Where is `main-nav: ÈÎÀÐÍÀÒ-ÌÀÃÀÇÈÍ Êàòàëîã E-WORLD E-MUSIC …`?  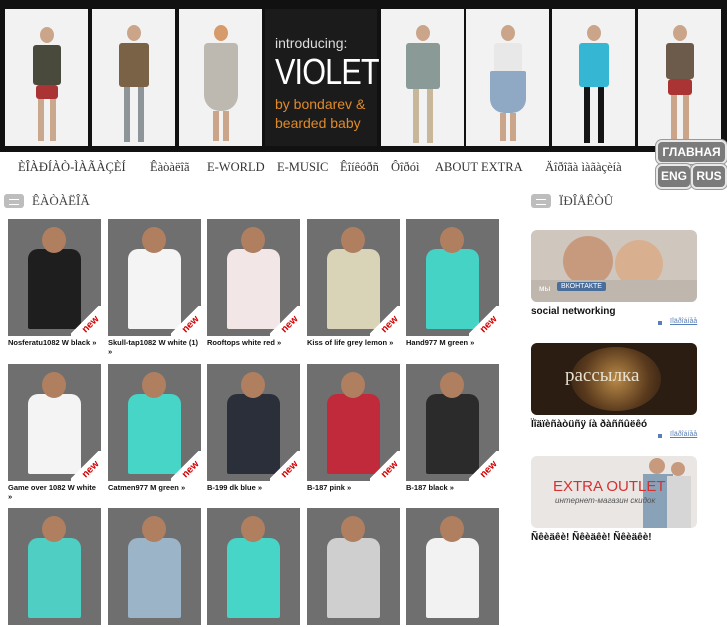 main-nav: ÈÎÀÐÍÀÒ-ÌÀÃÀÇÈÍ Êàòàëîã E-WORLD E-MUSIC … is located at coordinates (326, 168).